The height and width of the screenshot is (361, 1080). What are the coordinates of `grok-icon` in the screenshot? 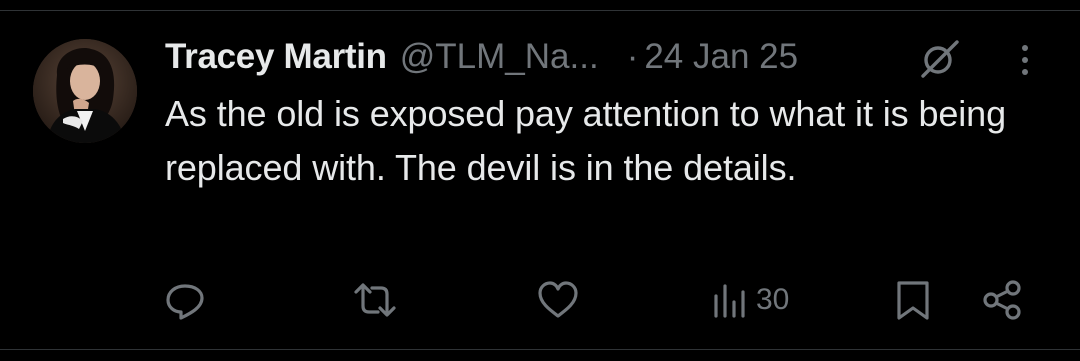 It's located at (940, 58).